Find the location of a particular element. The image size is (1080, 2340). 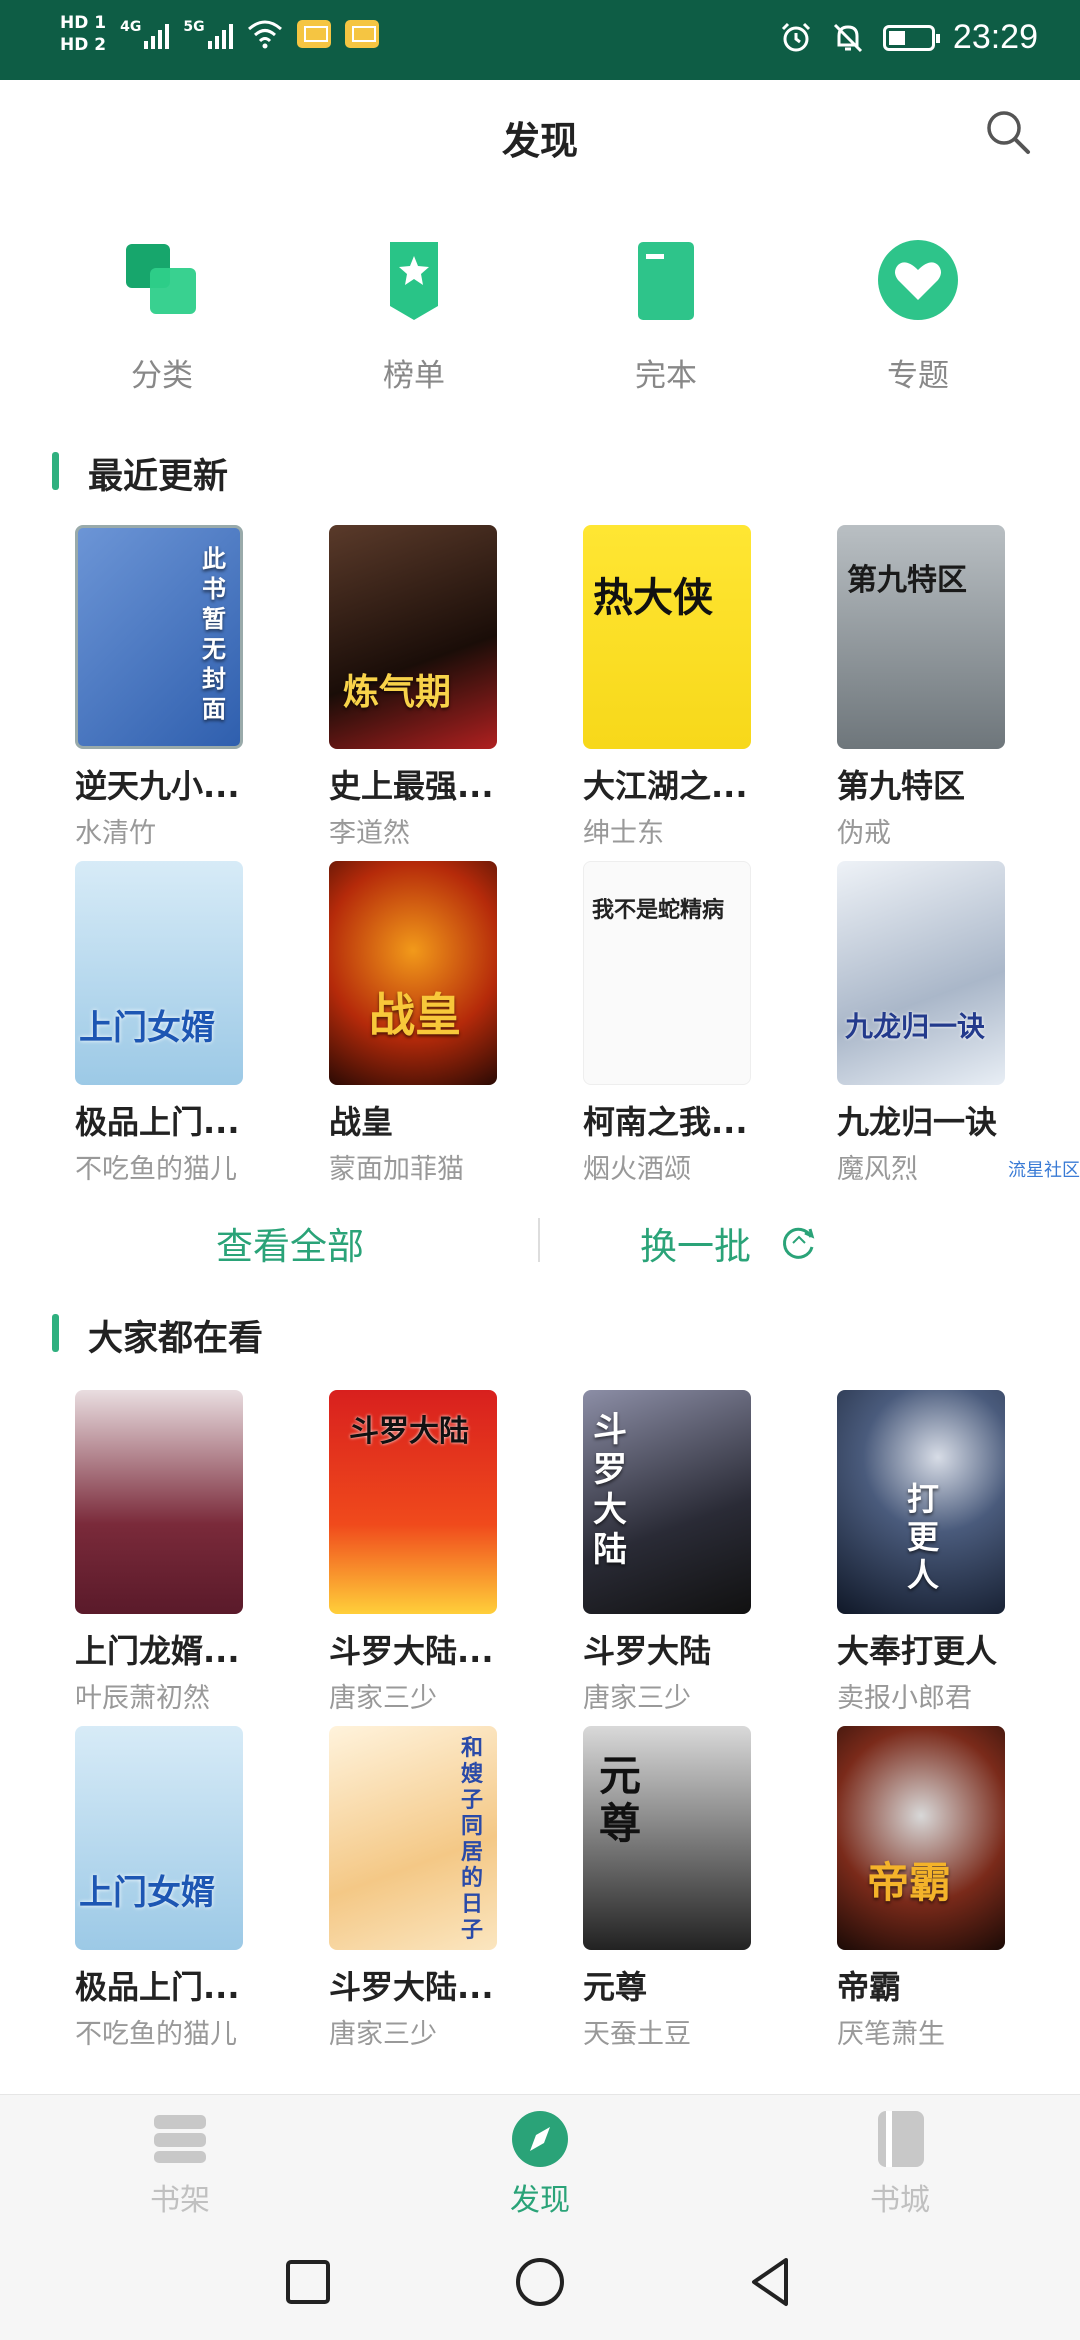

book-card: 打更人 大奉打更人 卖报小郎君 is located at coordinates (937, 1552).